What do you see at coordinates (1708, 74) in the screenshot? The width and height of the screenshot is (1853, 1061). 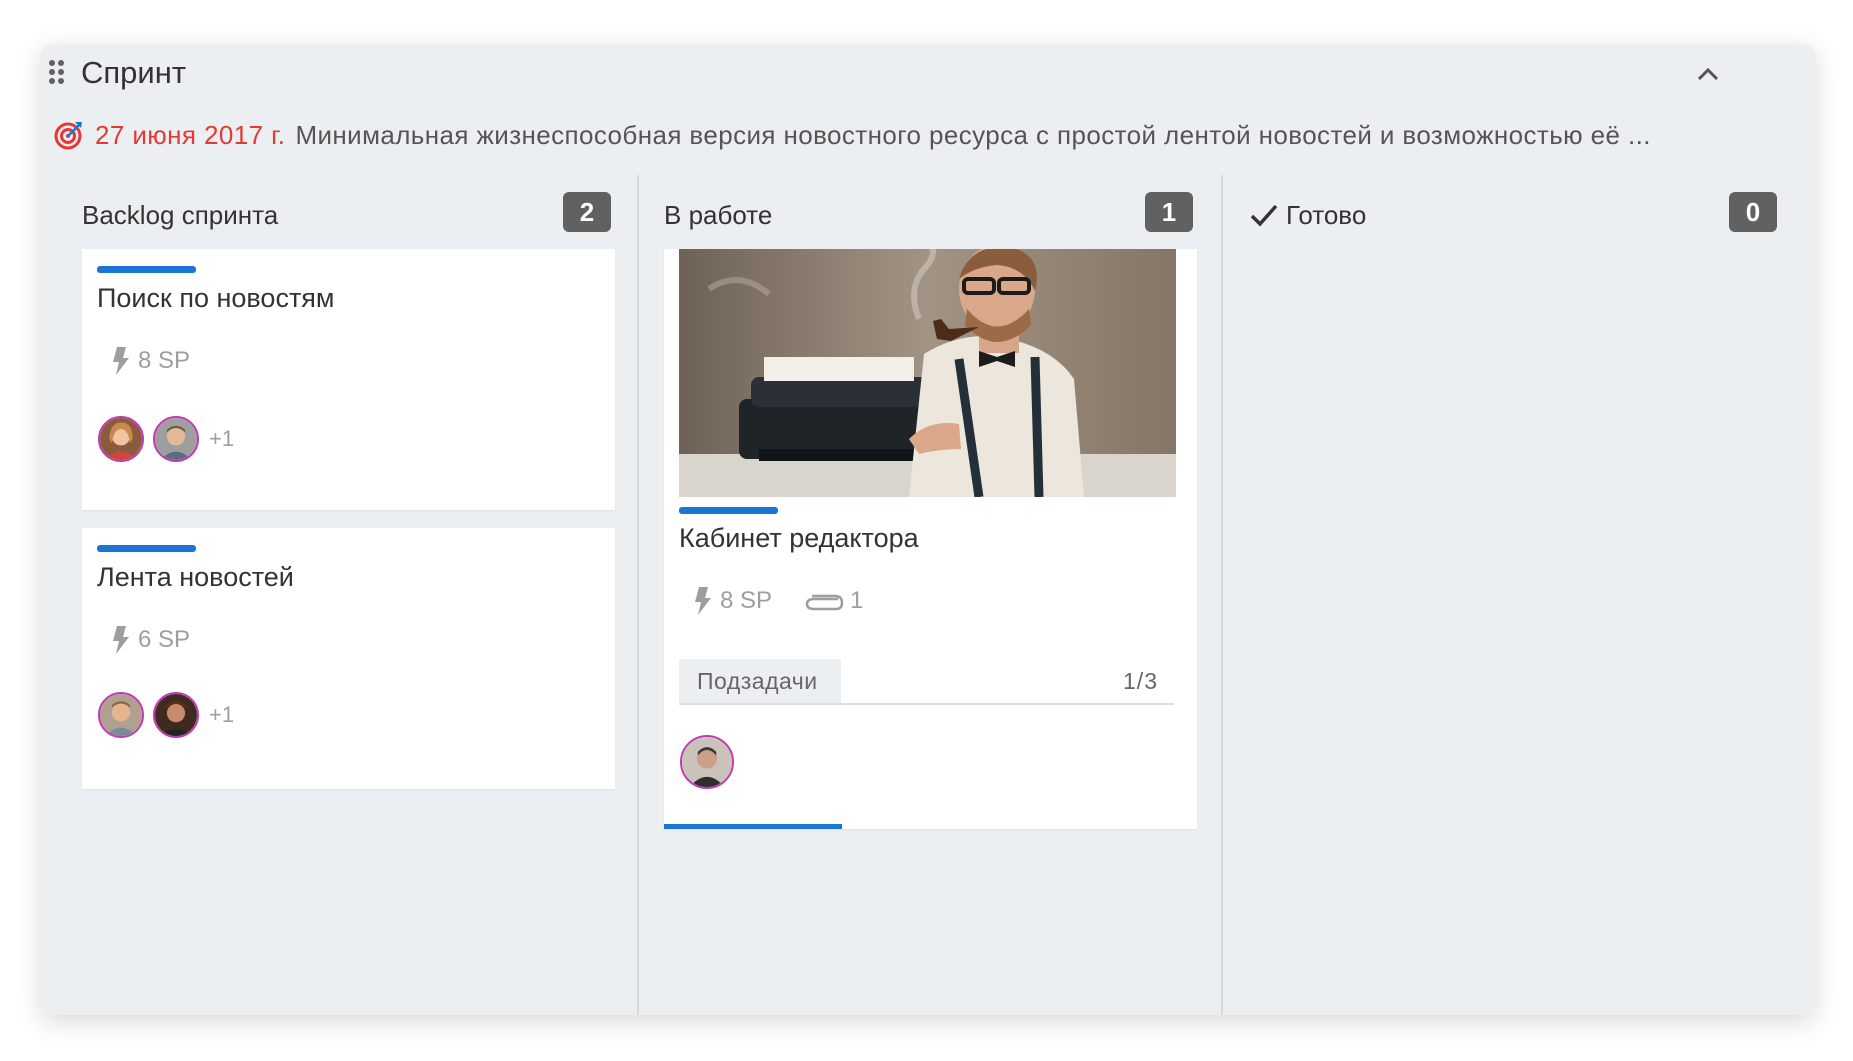 I see `chevron-up-icon` at bounding box center [1708, 74].